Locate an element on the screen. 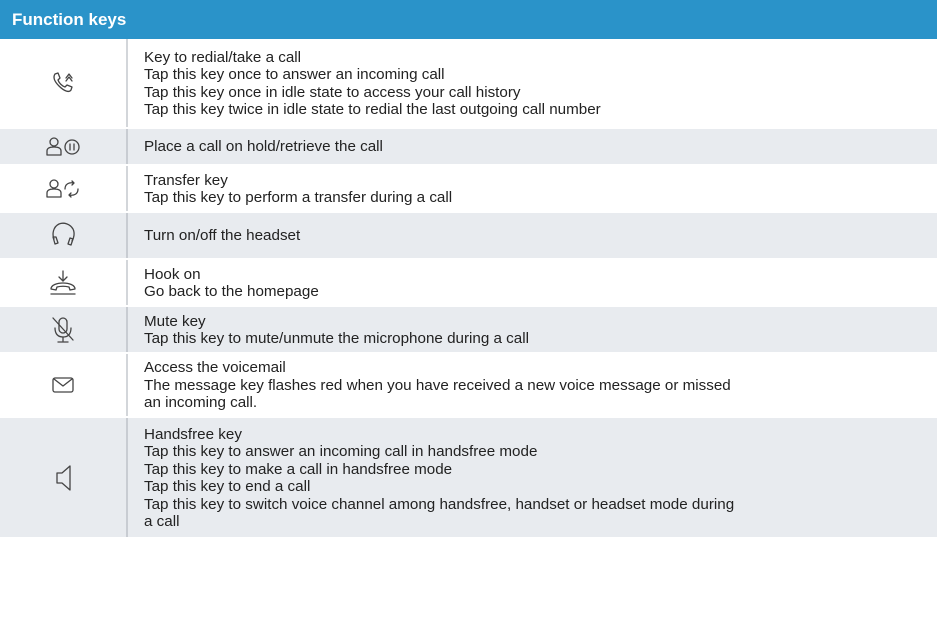  row-text: Turn on/off the headset is located at coordinates (222, 236).